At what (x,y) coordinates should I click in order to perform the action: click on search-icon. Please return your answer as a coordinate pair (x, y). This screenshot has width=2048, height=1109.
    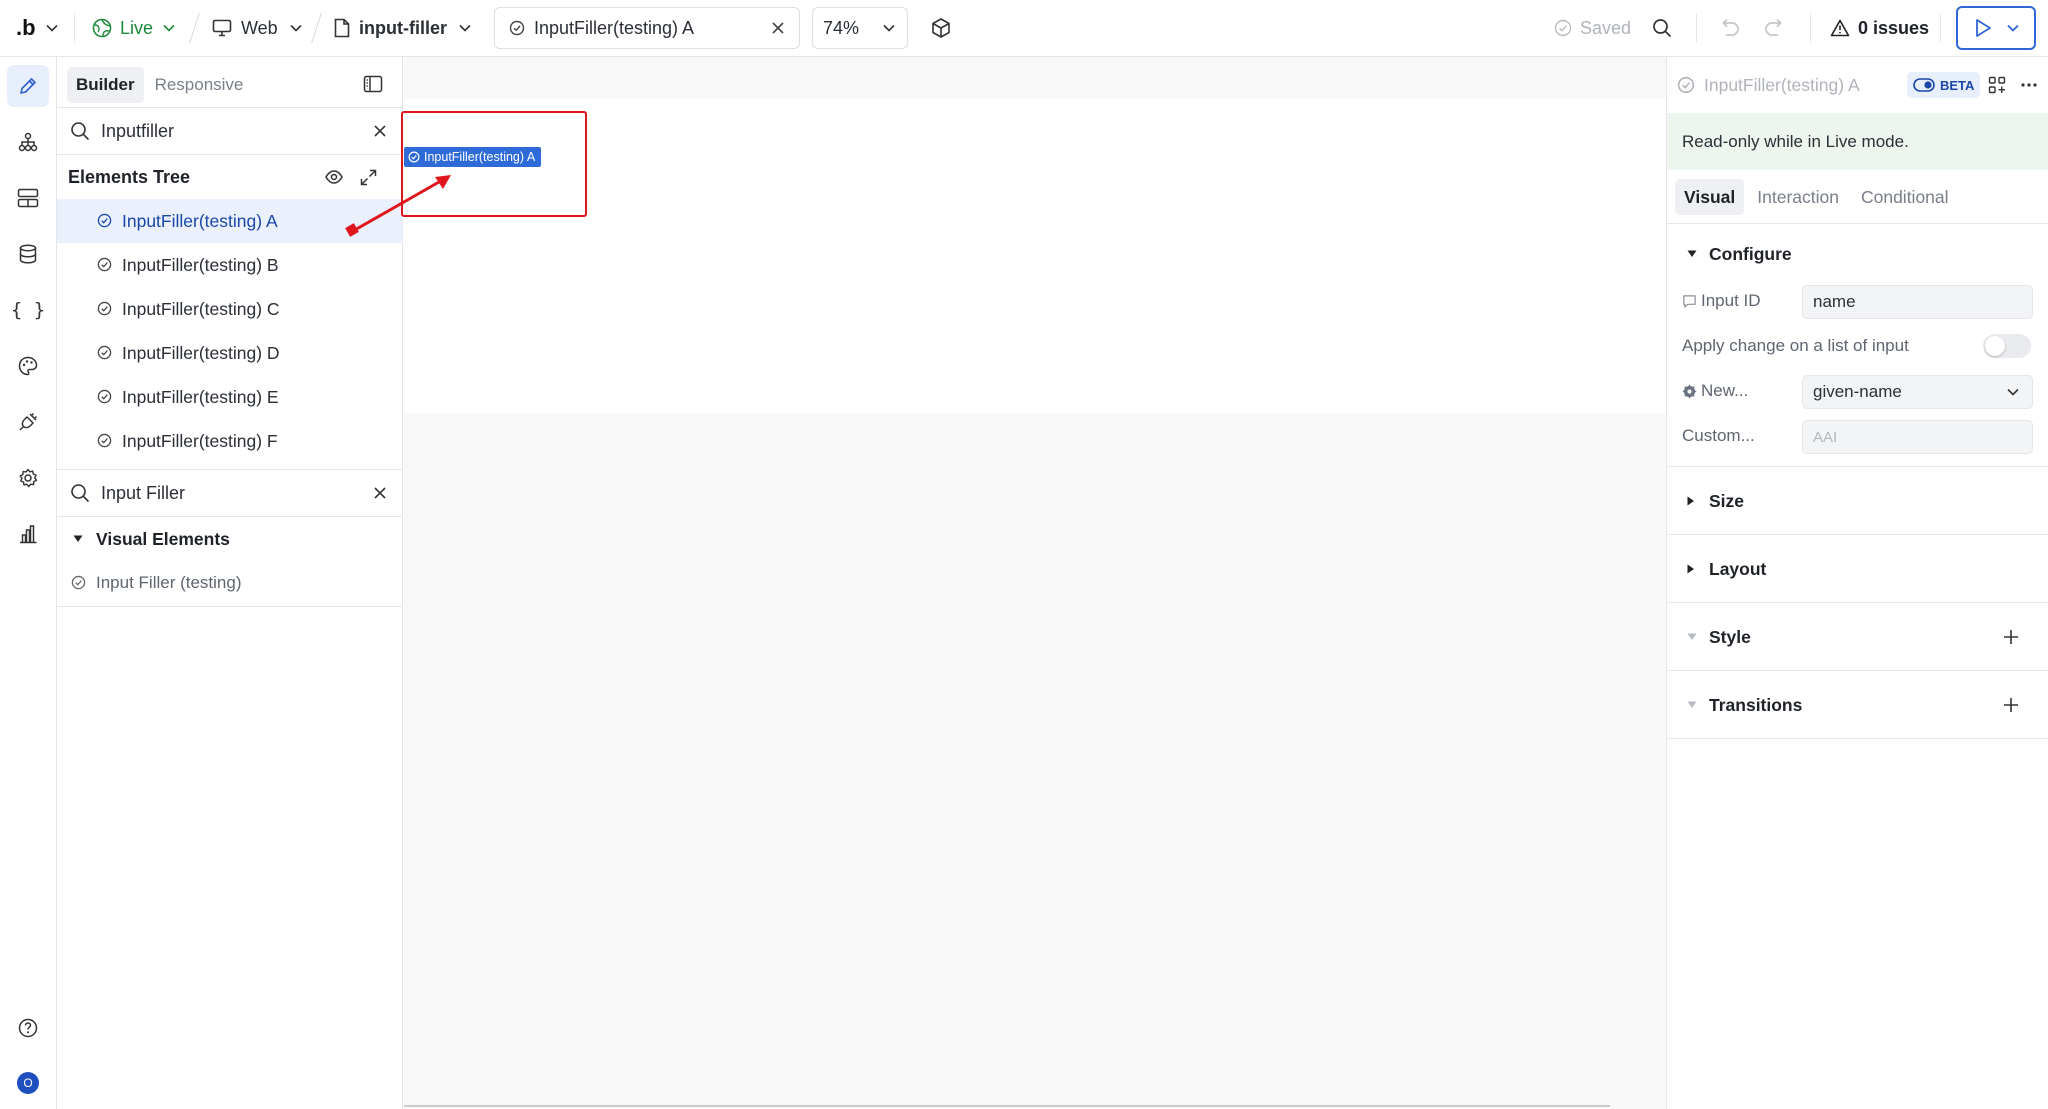
    Looking at the image, I should click on (80, 131).